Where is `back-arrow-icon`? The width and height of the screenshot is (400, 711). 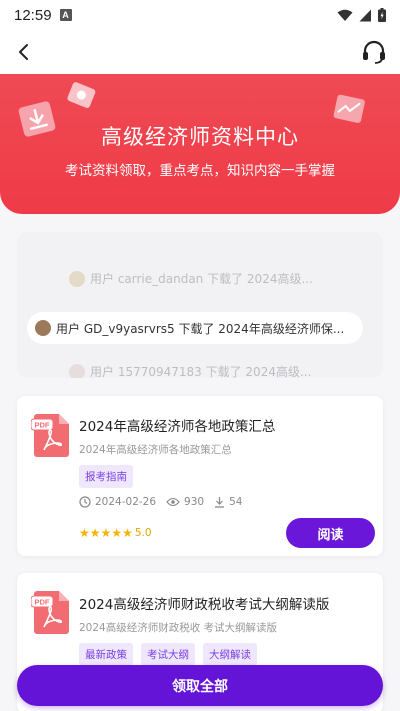 back-arrow-icon is located at coordinates (23, 52).